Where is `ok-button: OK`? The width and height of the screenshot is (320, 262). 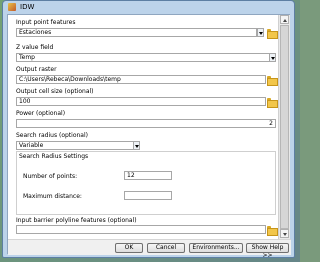 ok-button: OK is located at coordinates (129, 248).